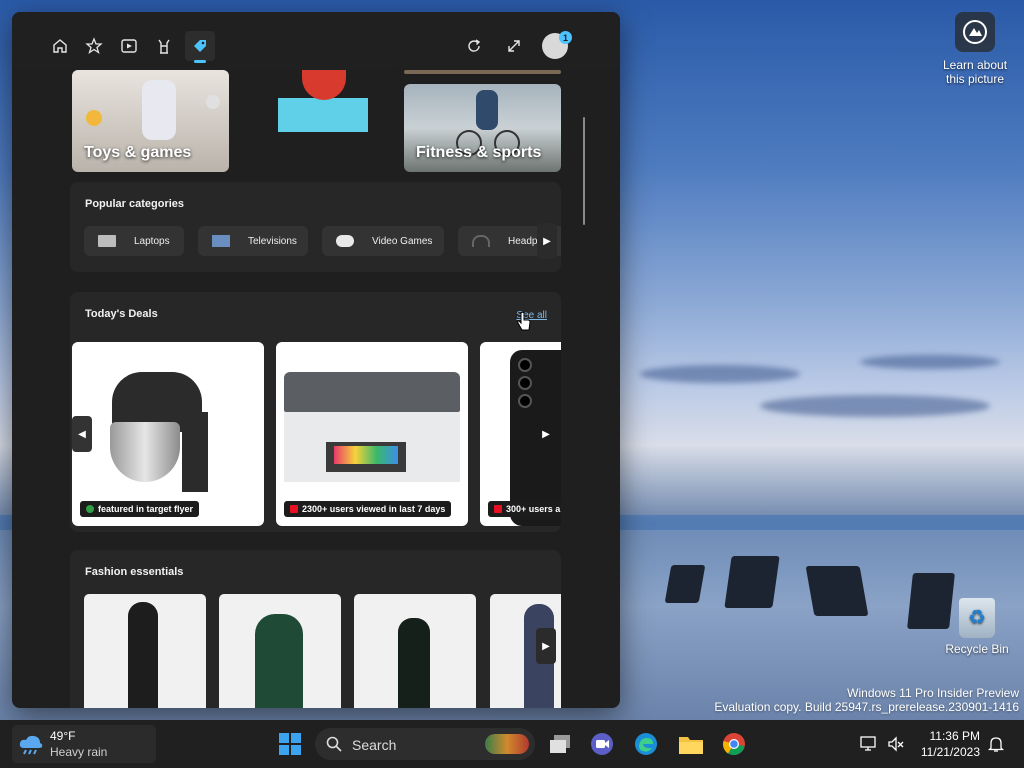  What do you see at coordinates (954, 736) in the screenshot?
I see `clock-time: 11:36 PM` at bounding box center [954, 736].